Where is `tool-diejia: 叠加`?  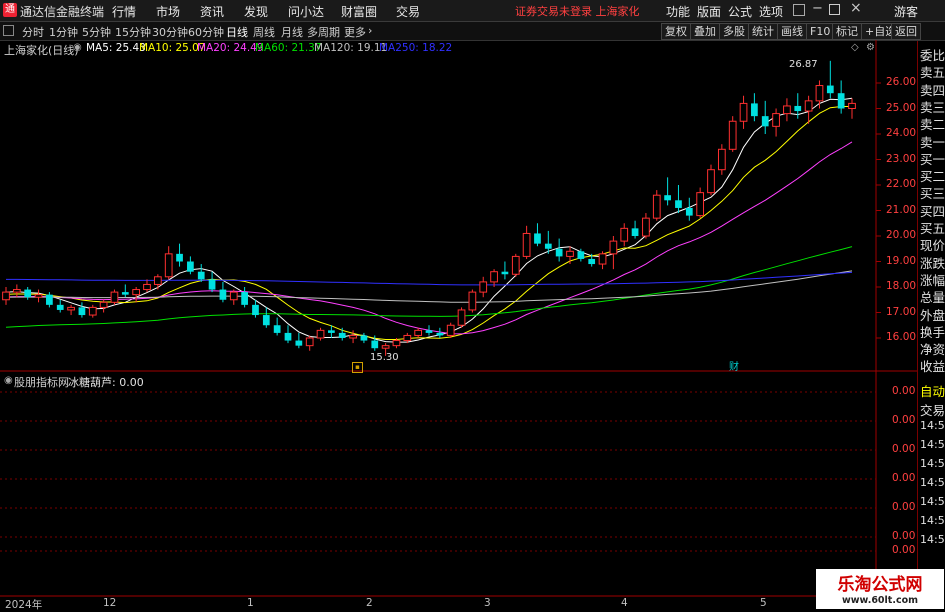 tool-diejia: 叠加 is located at coordinates (705, 31).